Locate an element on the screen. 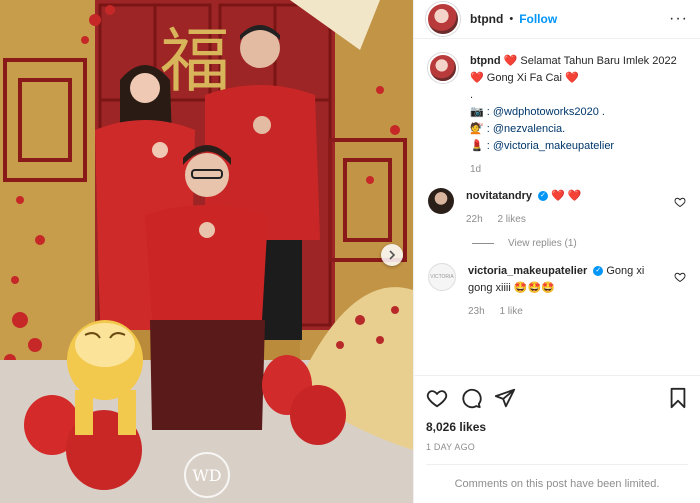 This screenshot has width=700, height=503. follow-button: Follow is located at coordinates (538, 19).